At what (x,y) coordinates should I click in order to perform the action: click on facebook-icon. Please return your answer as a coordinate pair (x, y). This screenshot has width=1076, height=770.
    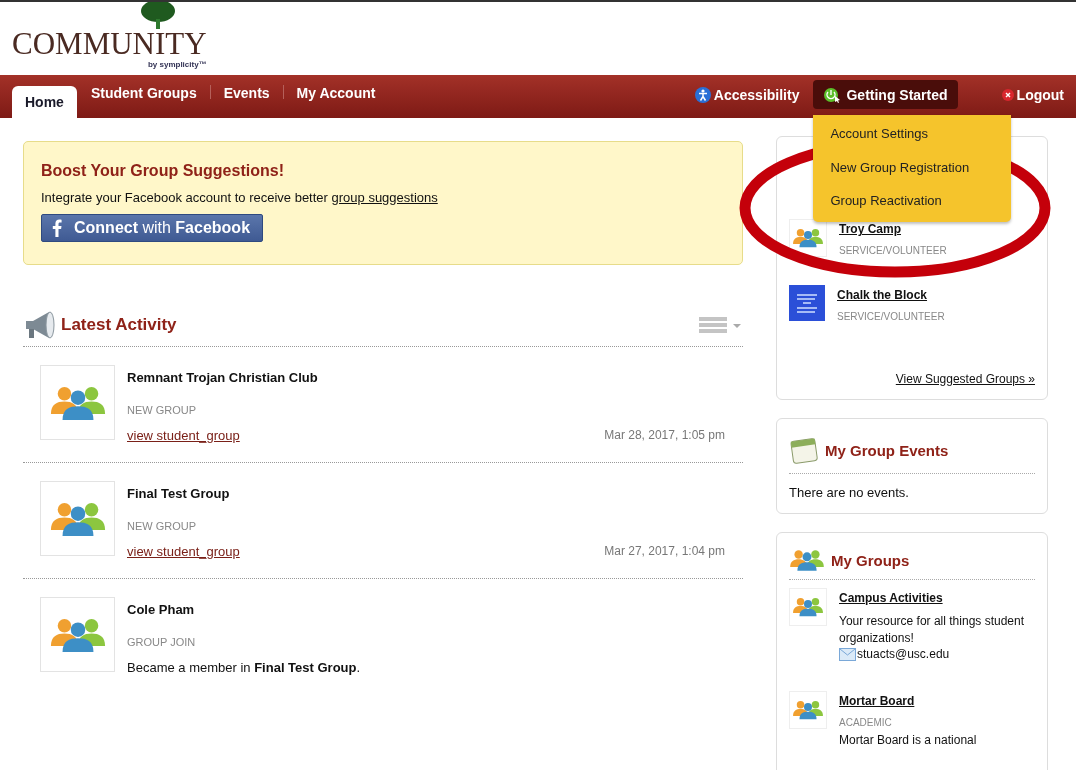
    Looking at the image, I should click on (57, 228).